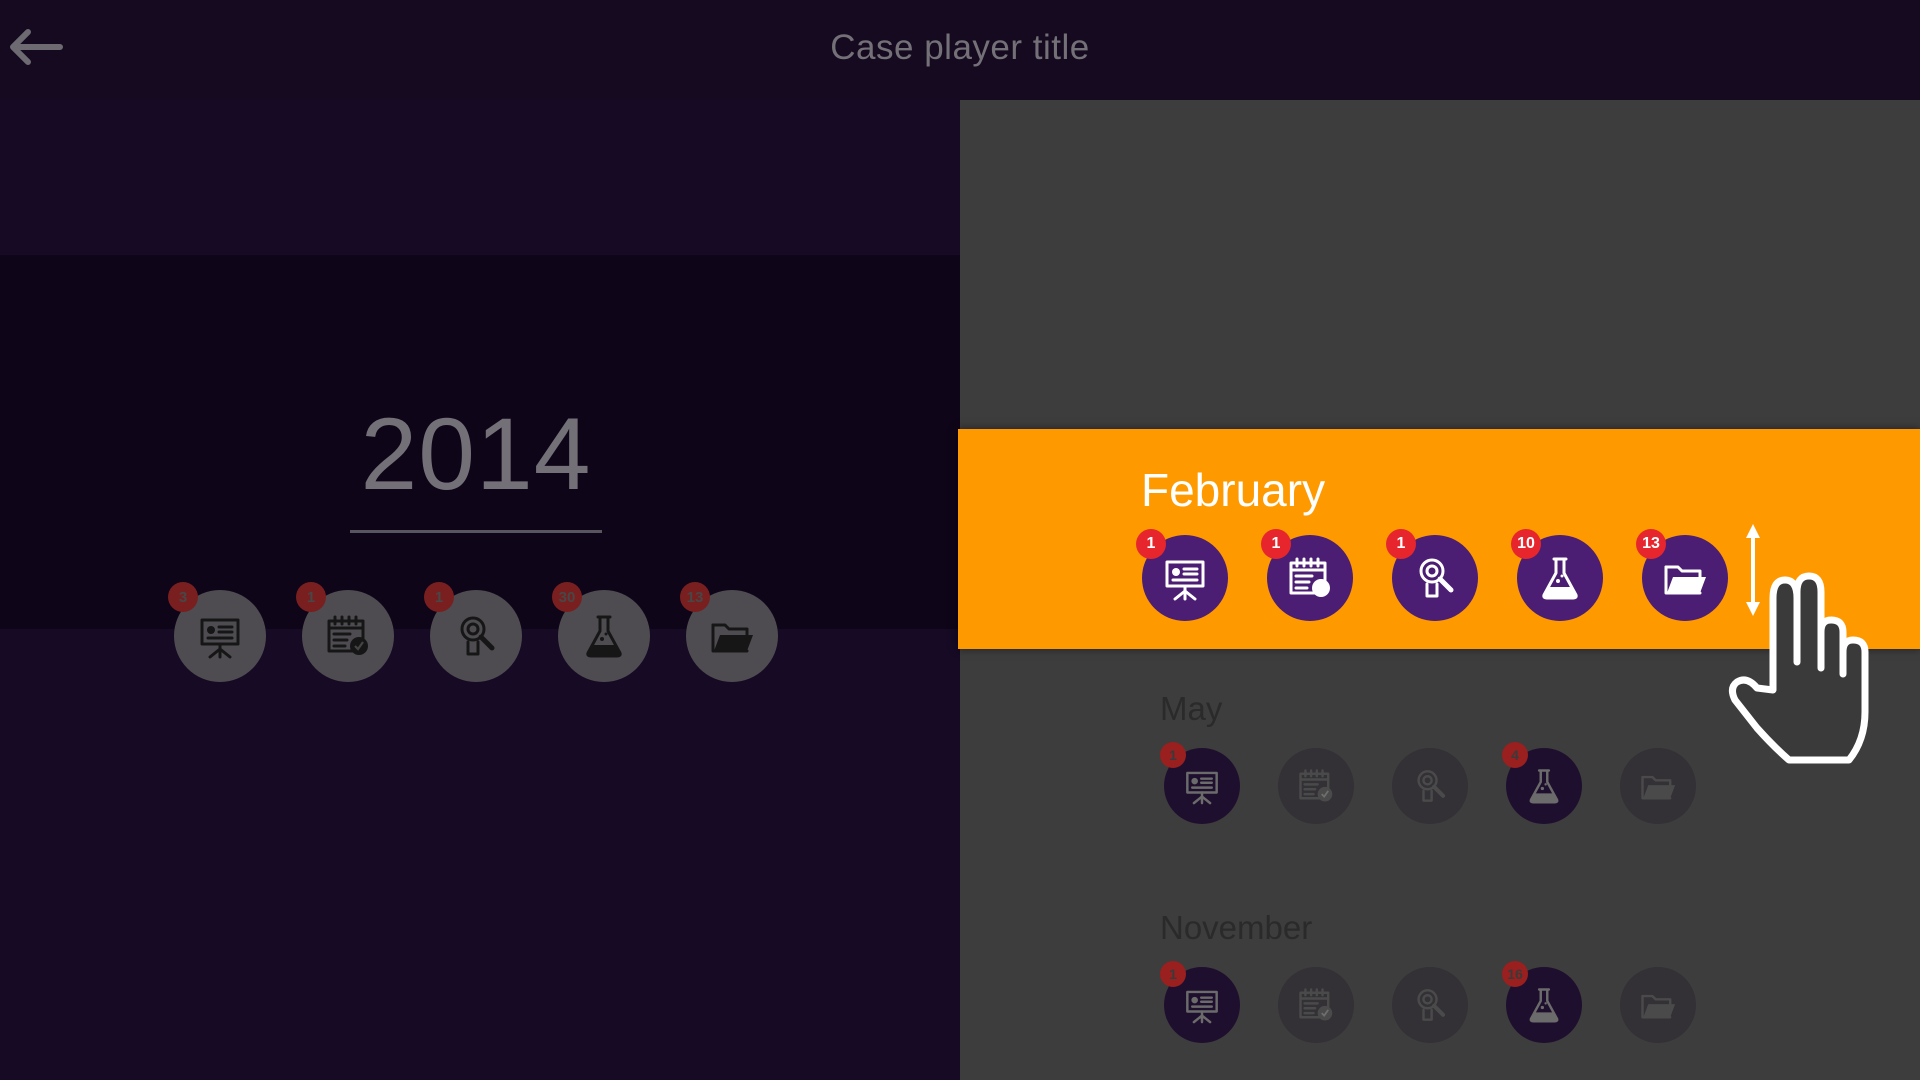 The image size is (1920, 1080). I want to click on lab-item: 10, so click(1557, 575).